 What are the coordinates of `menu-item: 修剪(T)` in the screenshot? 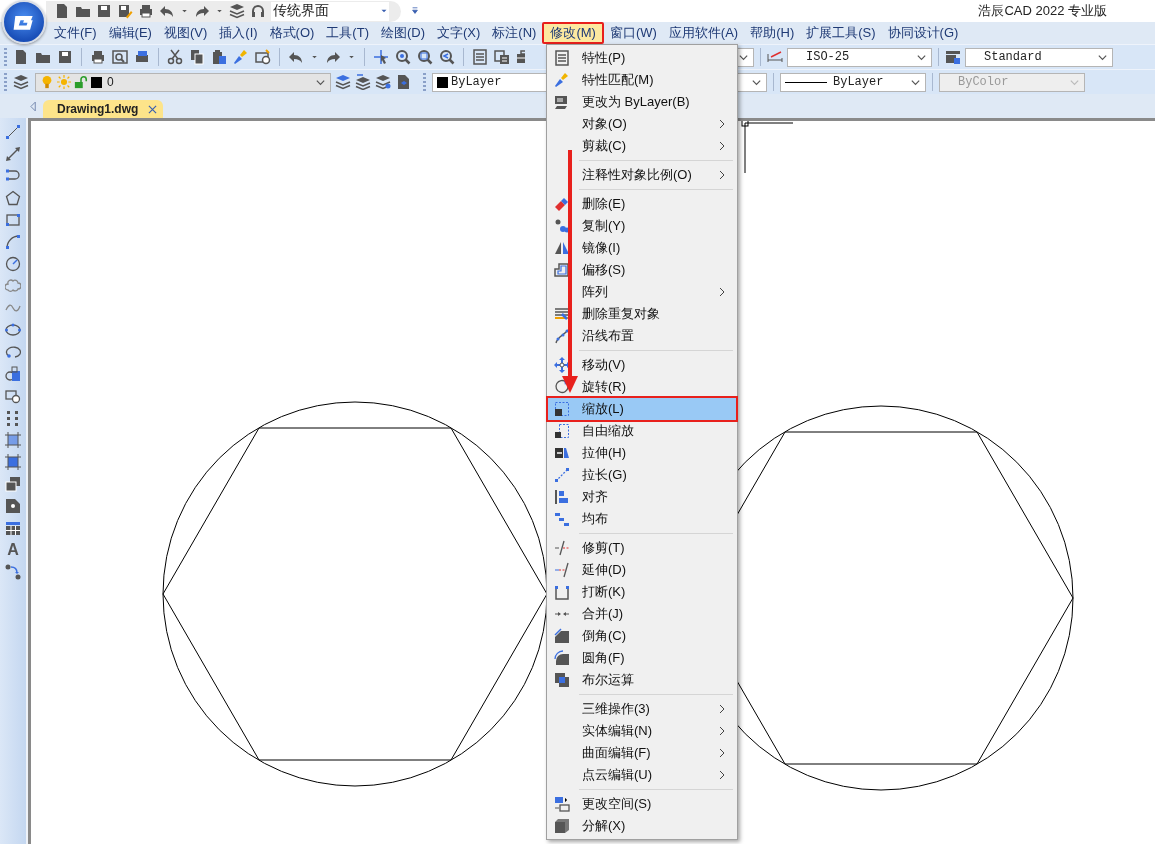 It's located at (642, 548).